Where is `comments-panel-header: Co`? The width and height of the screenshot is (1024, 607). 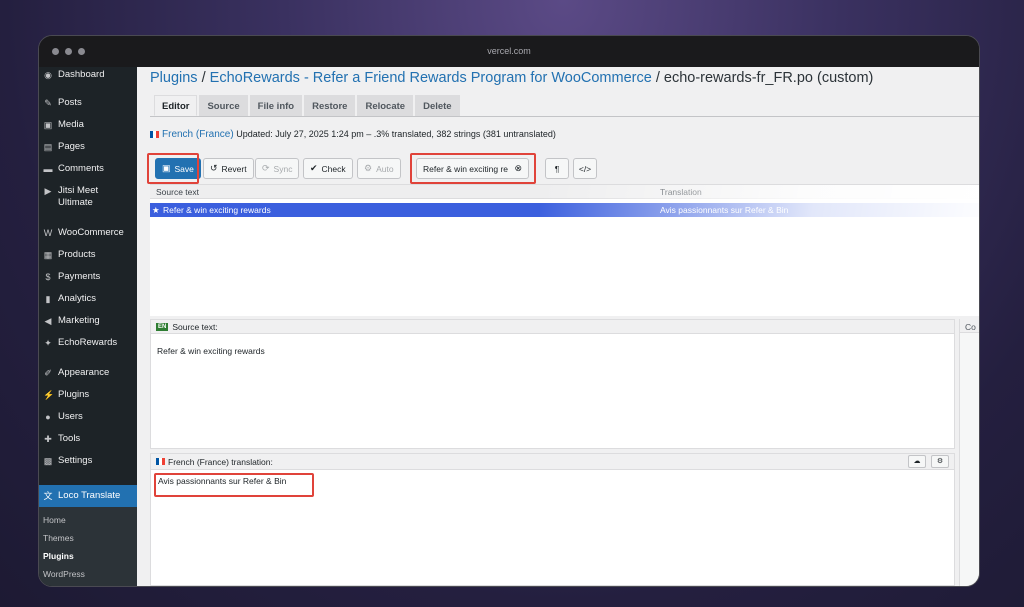
comments-panel-header: Co is located at coordinates (969, 326).